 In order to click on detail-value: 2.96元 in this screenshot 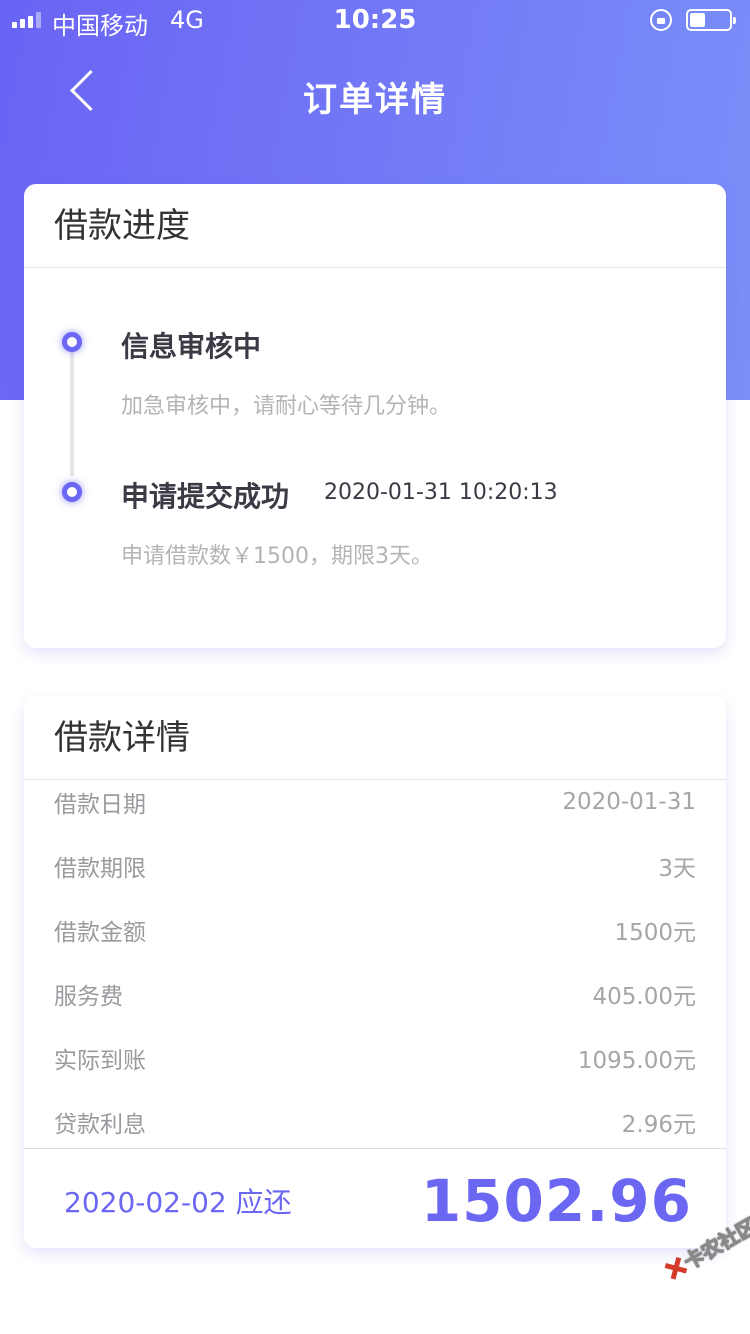, I will do `click(658, 1125)`.